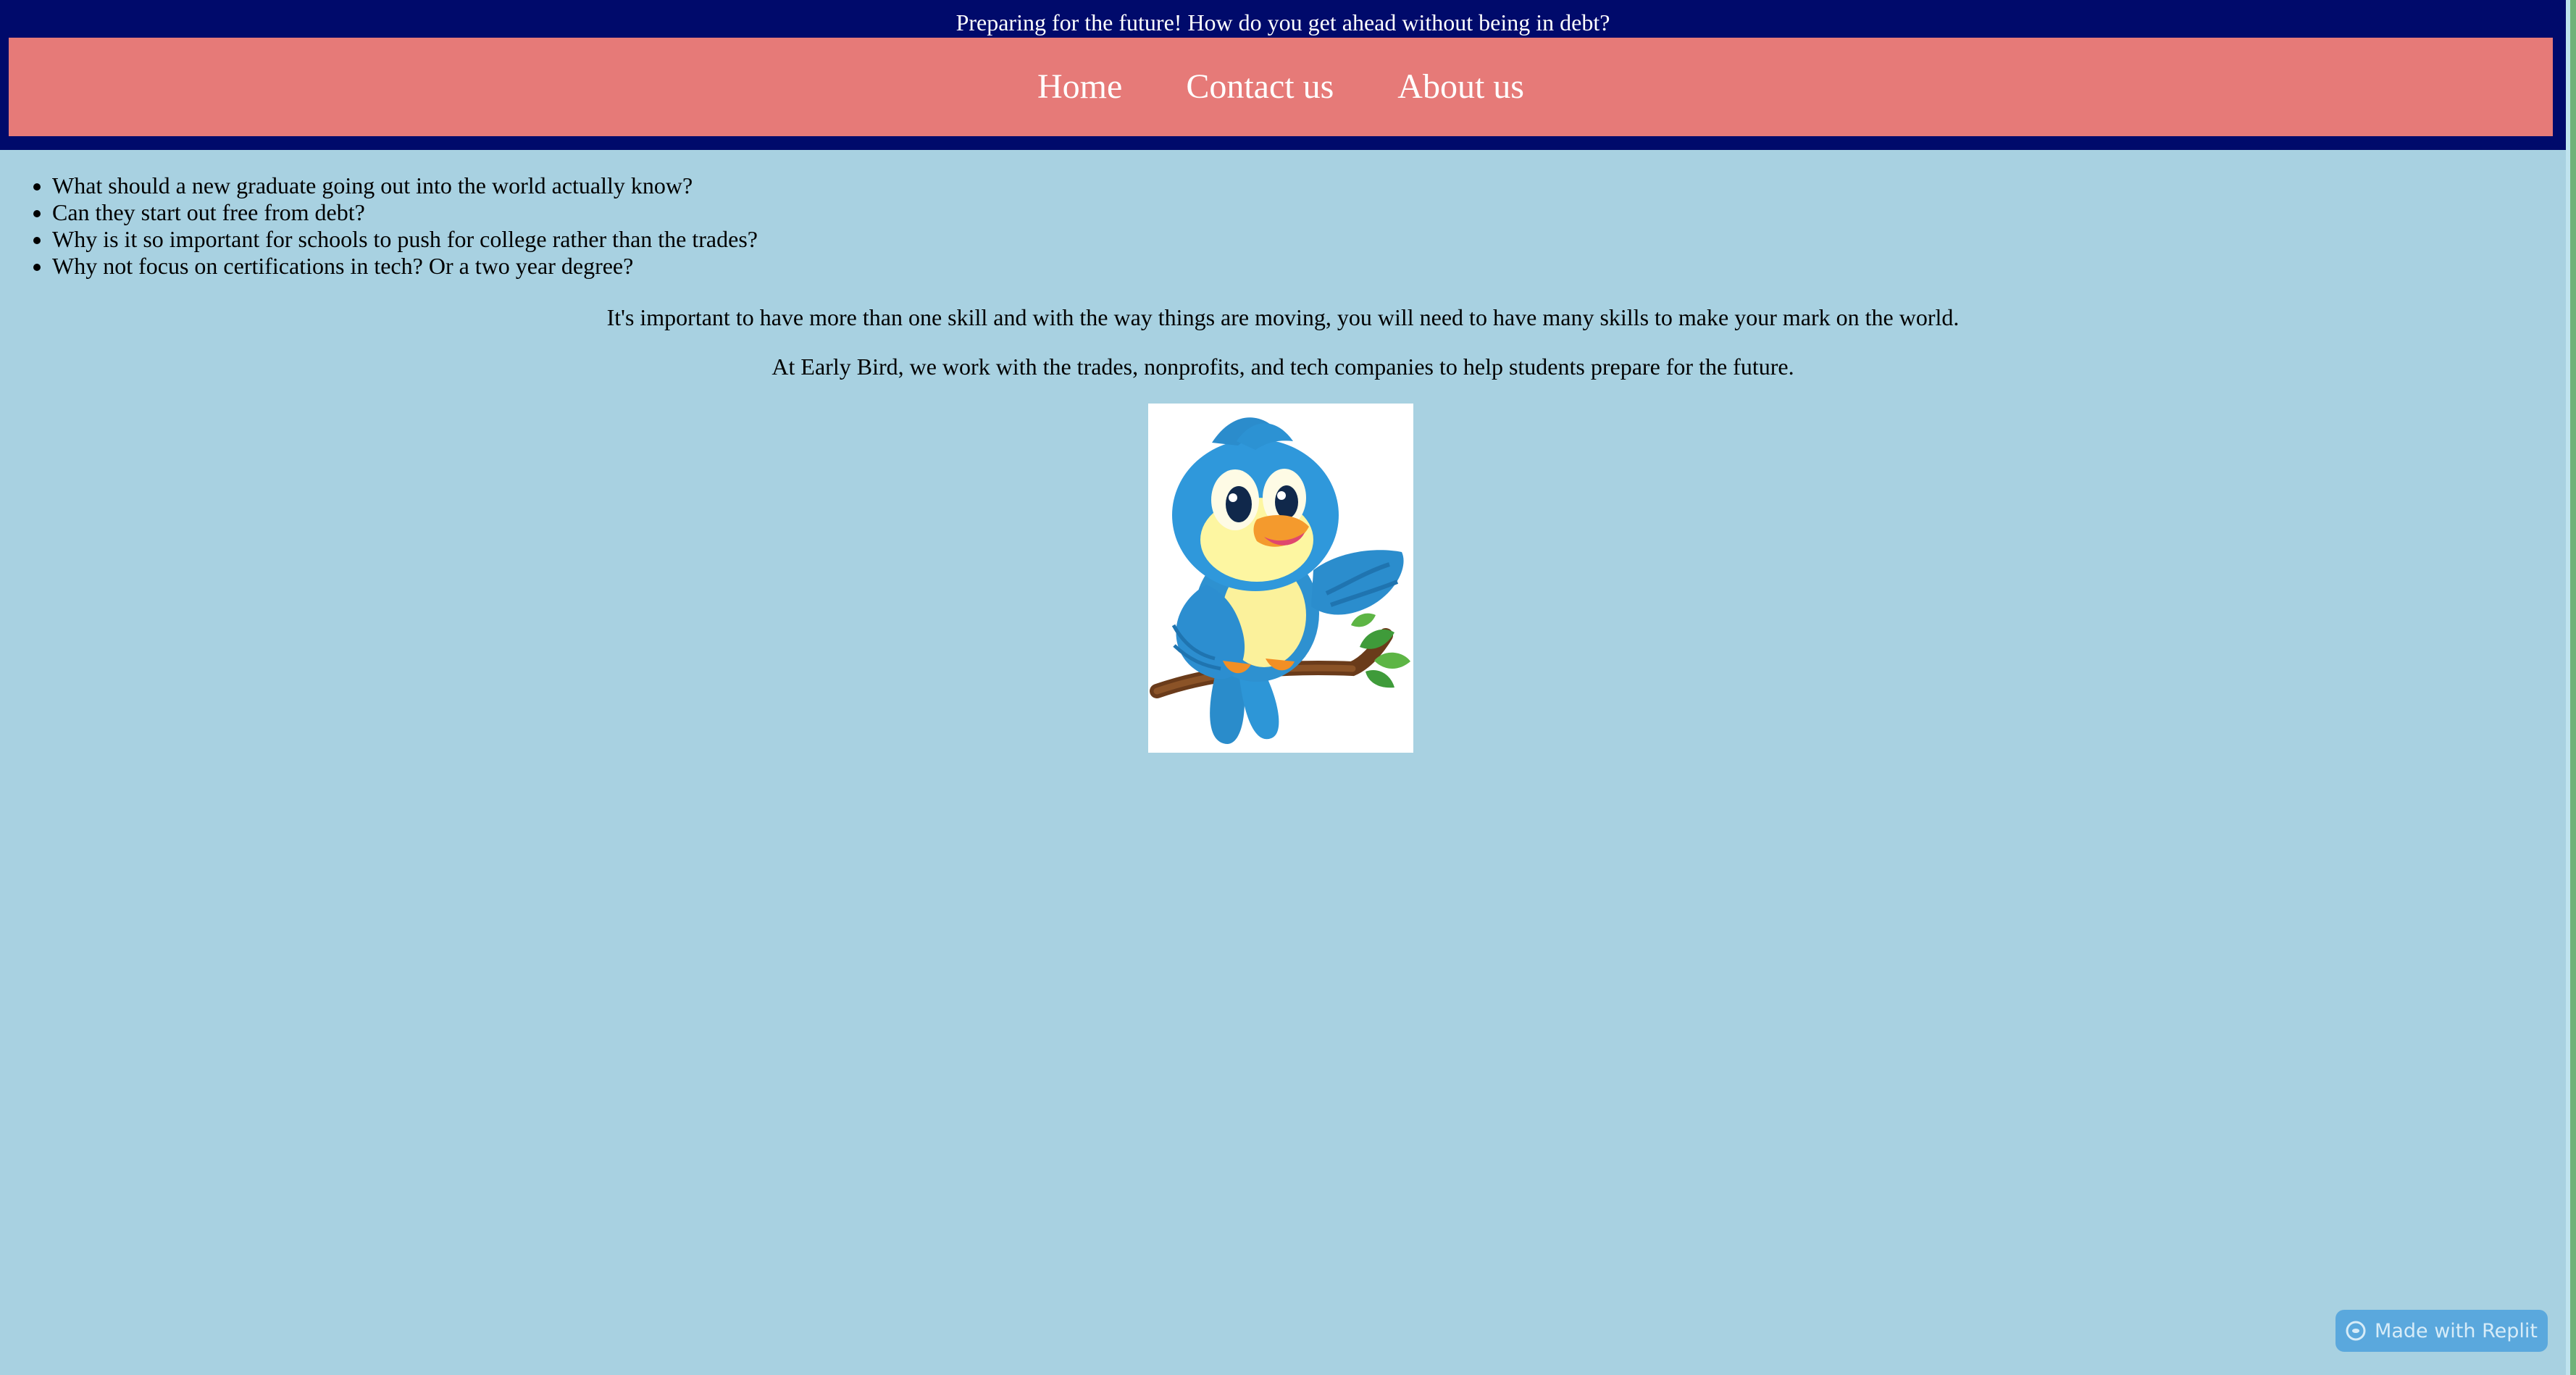  Describe the element at coordinates (1260, 87) in the screenshot. I see `nav-contact-link: Contact us` at that location.